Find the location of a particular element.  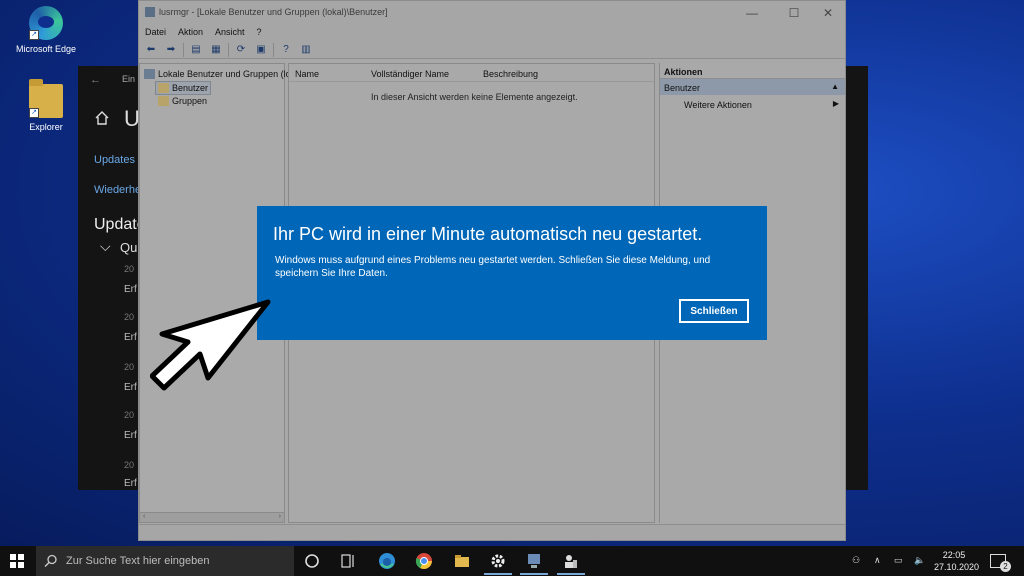

submenu-arrow-icon: ▶ is located at coordinates (835, 103).